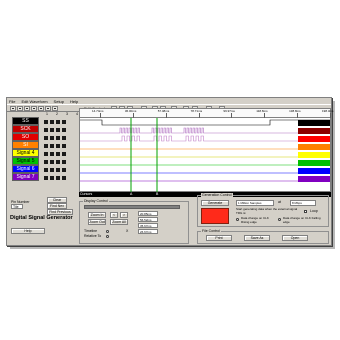 The width and height of the screenshot is (340, 340). What do you see at coordinates (219, 238) in the screenshot?
I see `print-button: Print` at bounding box center [219, 238].